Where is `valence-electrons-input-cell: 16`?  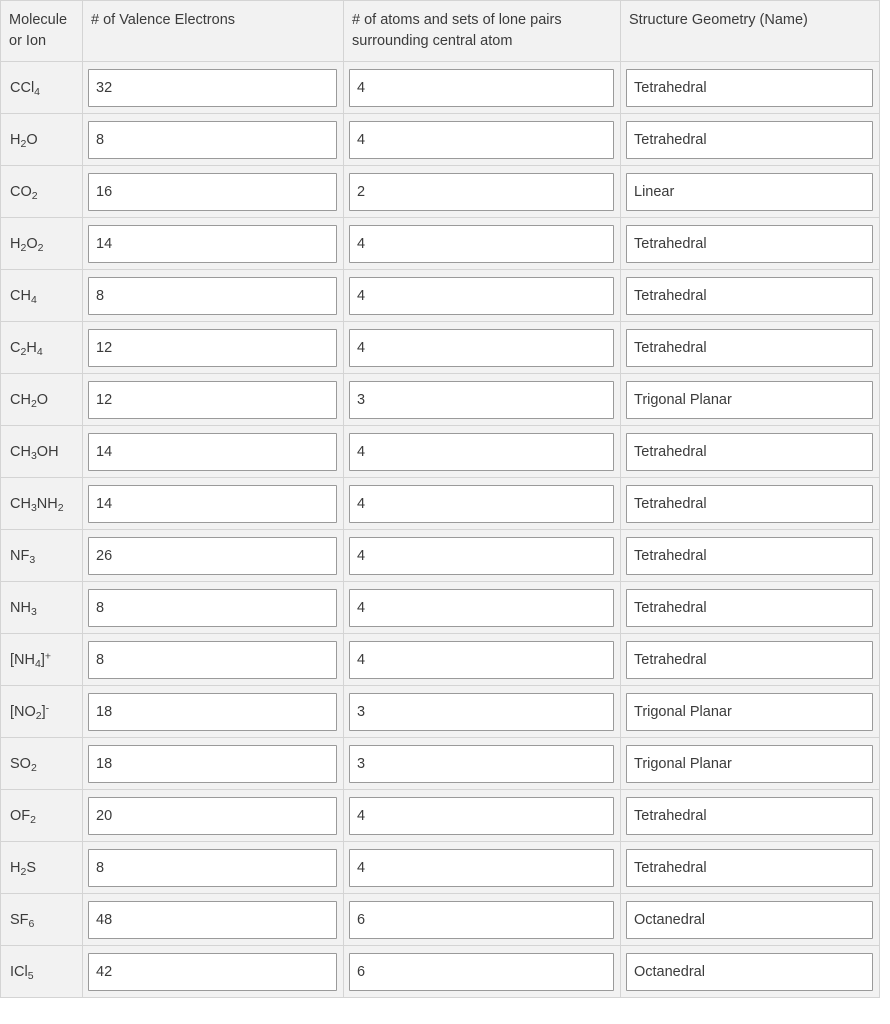 valence-electrons-input-cell: 16 is located at coordinates (212, 192).